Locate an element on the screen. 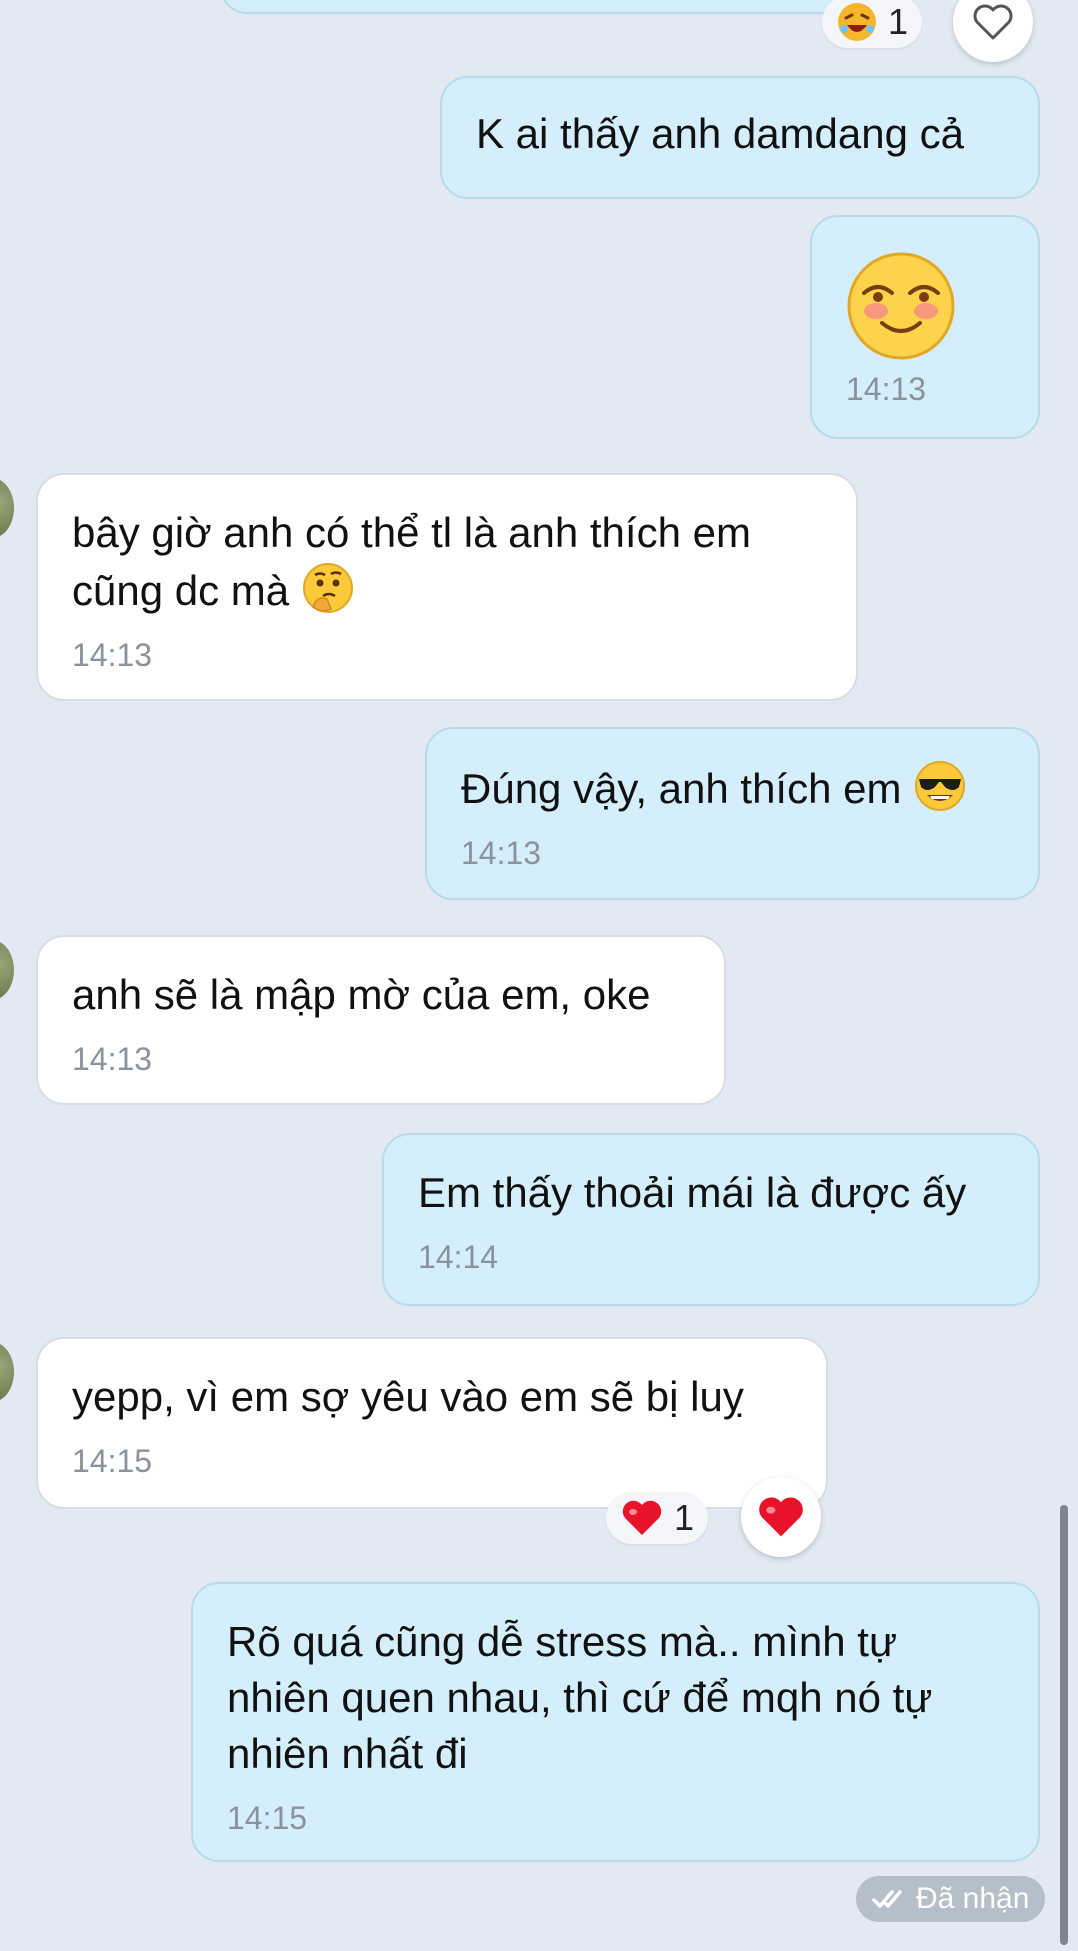 This screenshot has width=1078, height=1951. message-text: Đúng vậy, anh thích em is located at coordinates (681, 788).